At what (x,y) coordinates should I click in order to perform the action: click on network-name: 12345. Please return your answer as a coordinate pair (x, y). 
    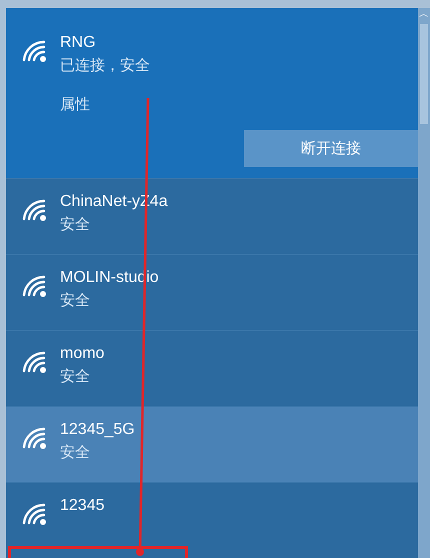
    Looking at the image, I should click on (82, 506).